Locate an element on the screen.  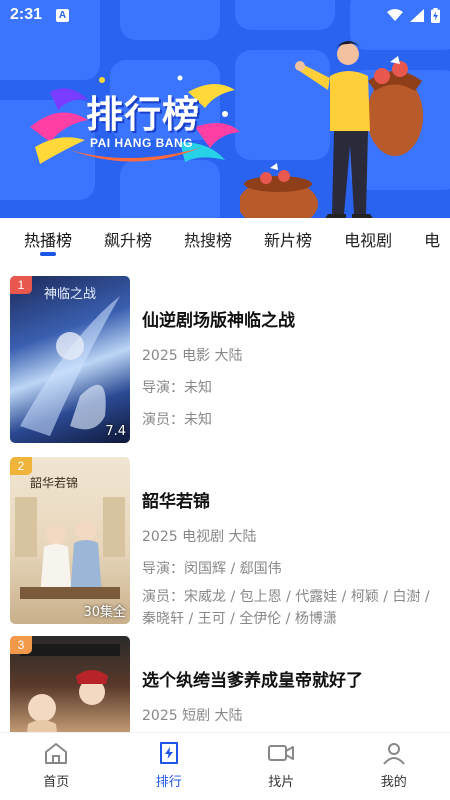
poster-image: 韶华若锦 2 30集全 is located at coordinates (70, 540).